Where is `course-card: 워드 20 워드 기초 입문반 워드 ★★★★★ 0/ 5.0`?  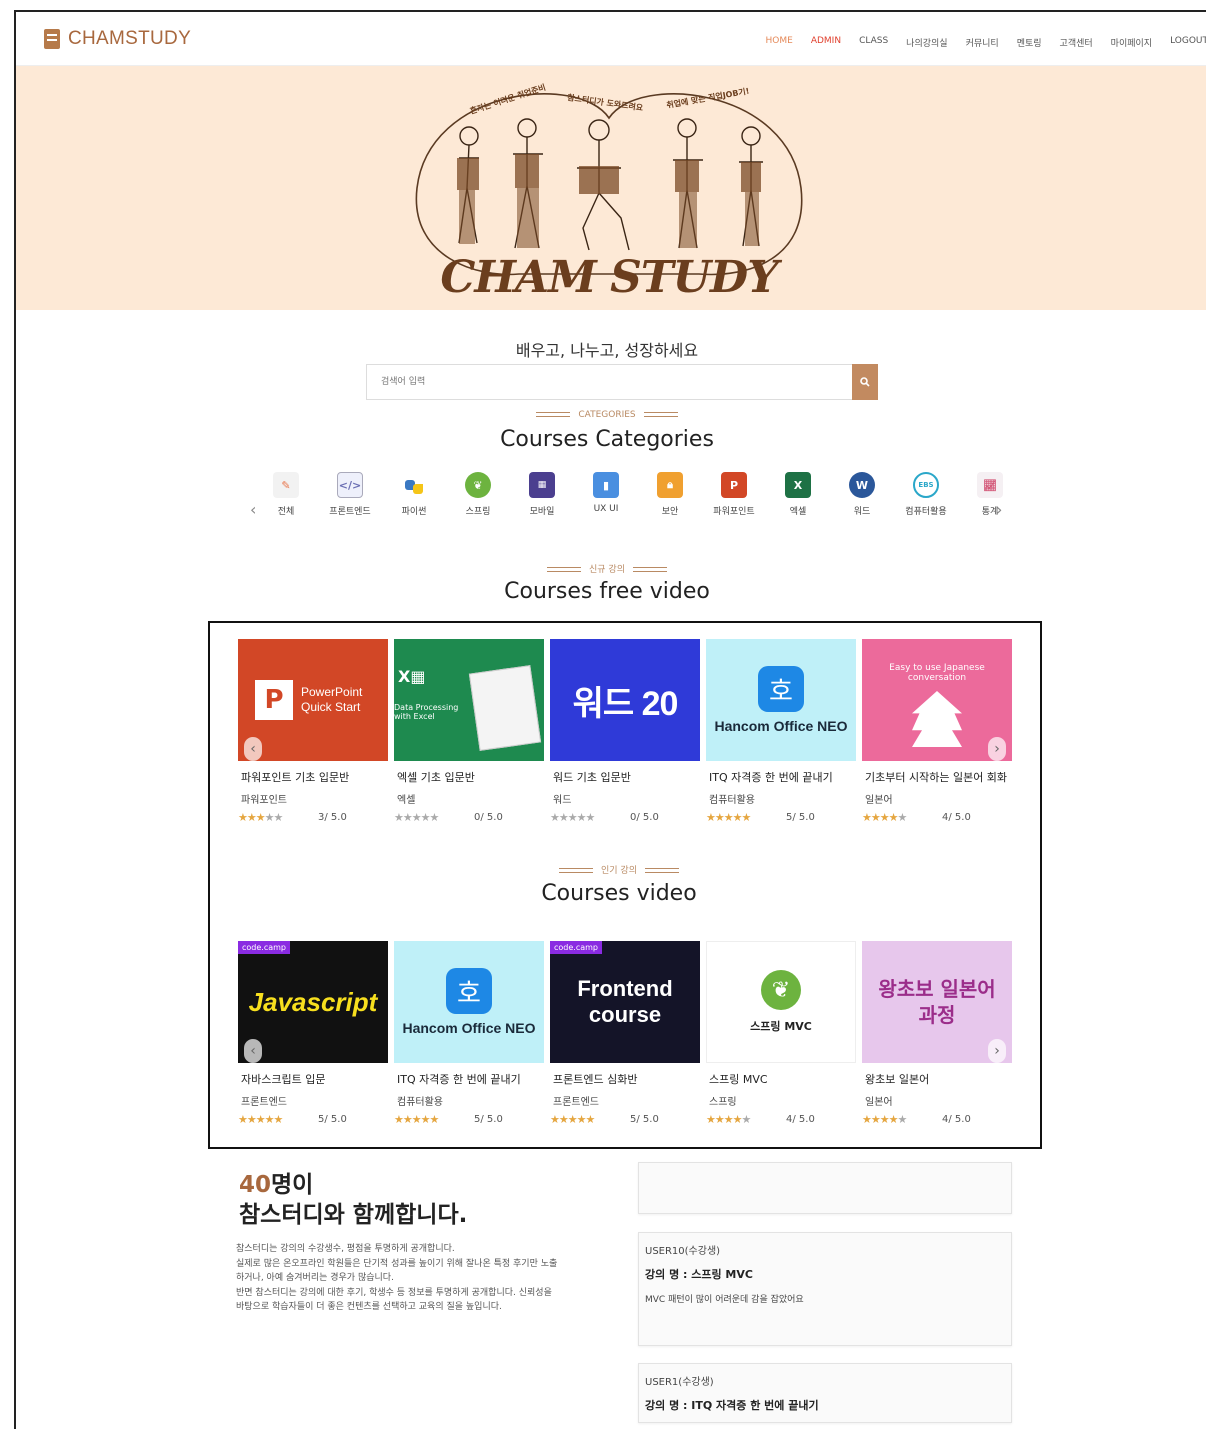
course-card: 워드 20 워드 기초 입문반 워드 ★★★★★ 0/ 5.0 is located at coordinates (625, 731).